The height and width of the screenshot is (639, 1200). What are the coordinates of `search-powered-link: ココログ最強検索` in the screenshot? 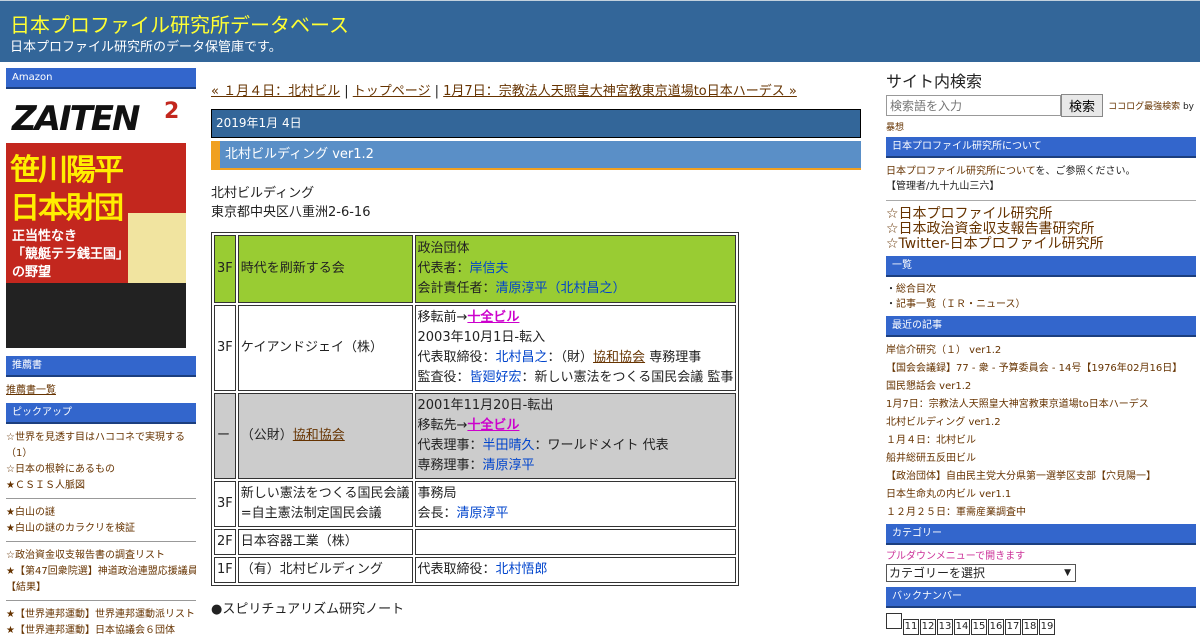 It's located at (1144, 107).